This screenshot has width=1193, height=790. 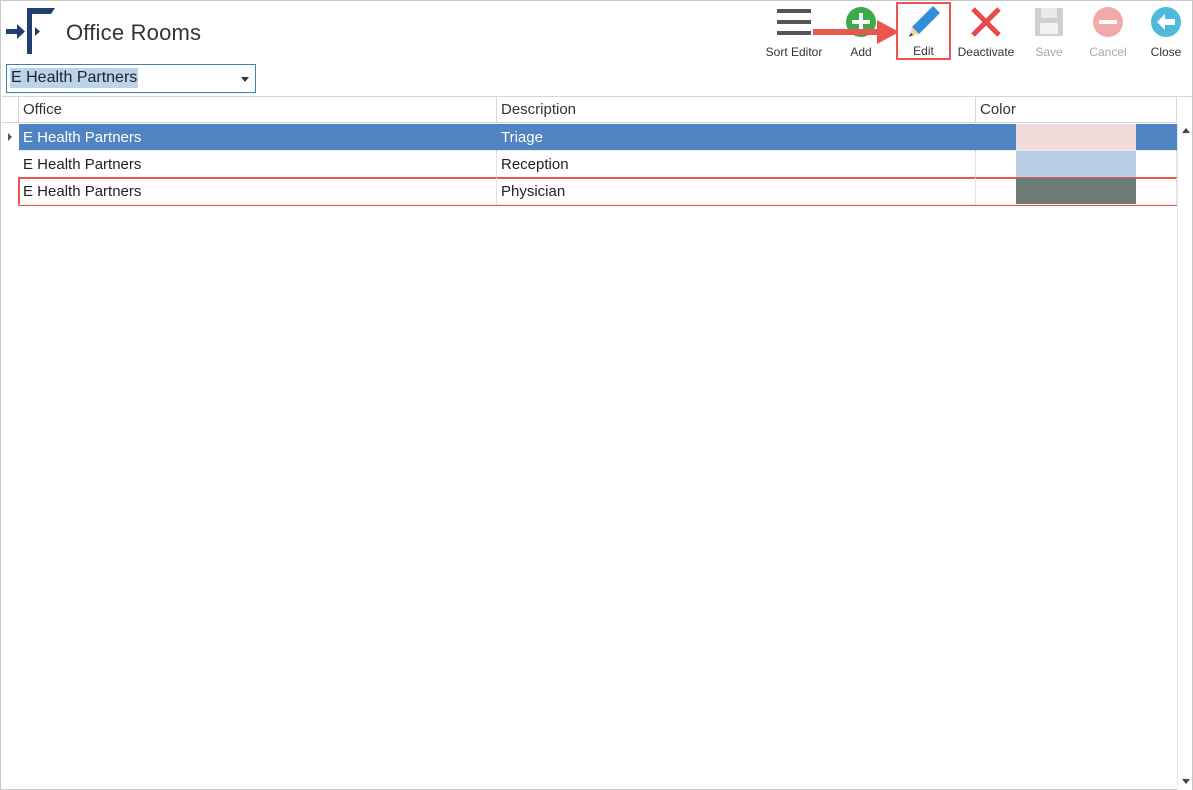 I want to click on cancel-button: Cancel, so click(x=1108, y=32).